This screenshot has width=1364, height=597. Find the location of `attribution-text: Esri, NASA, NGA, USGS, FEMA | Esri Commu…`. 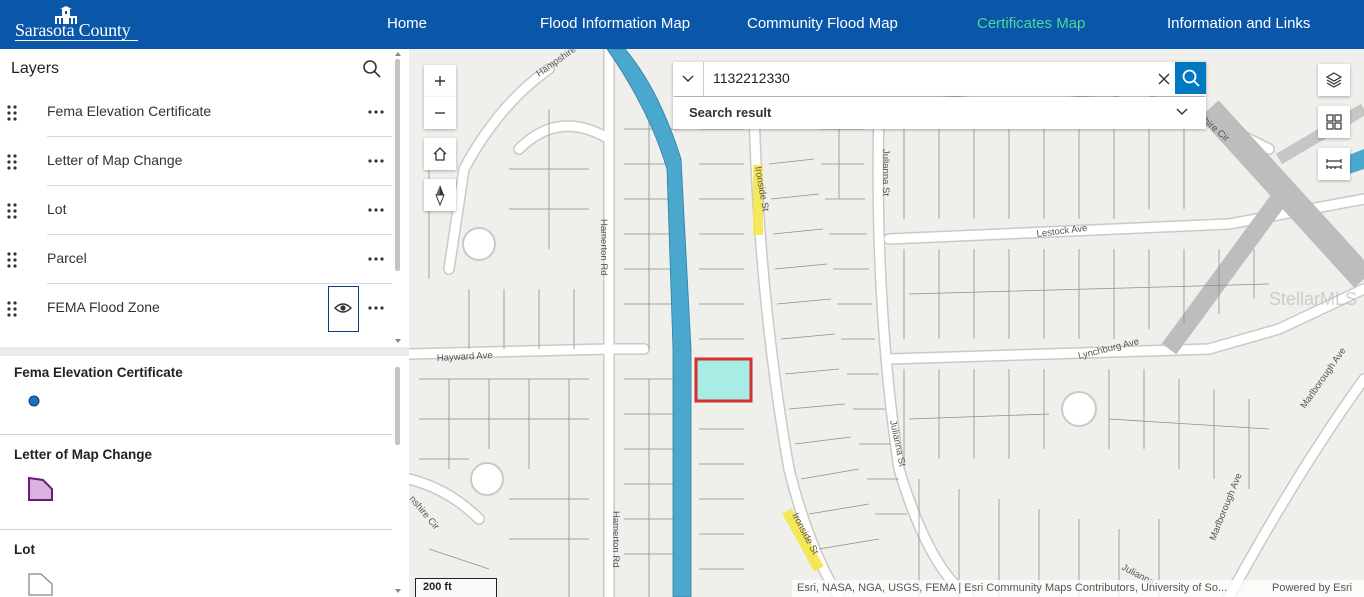

attribution-text: Esri, NASA, NGA, USGS, FEMA | Esri Commu… is located at coordinates (1012, 588).